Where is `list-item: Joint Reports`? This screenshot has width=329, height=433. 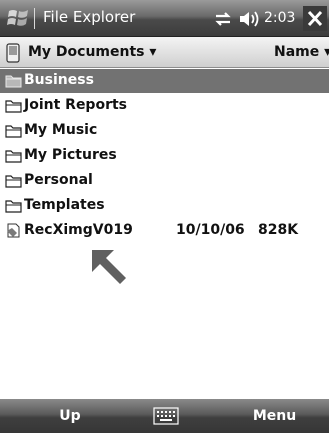
list-item: Joint Reports is located at coordinates (164, 106).